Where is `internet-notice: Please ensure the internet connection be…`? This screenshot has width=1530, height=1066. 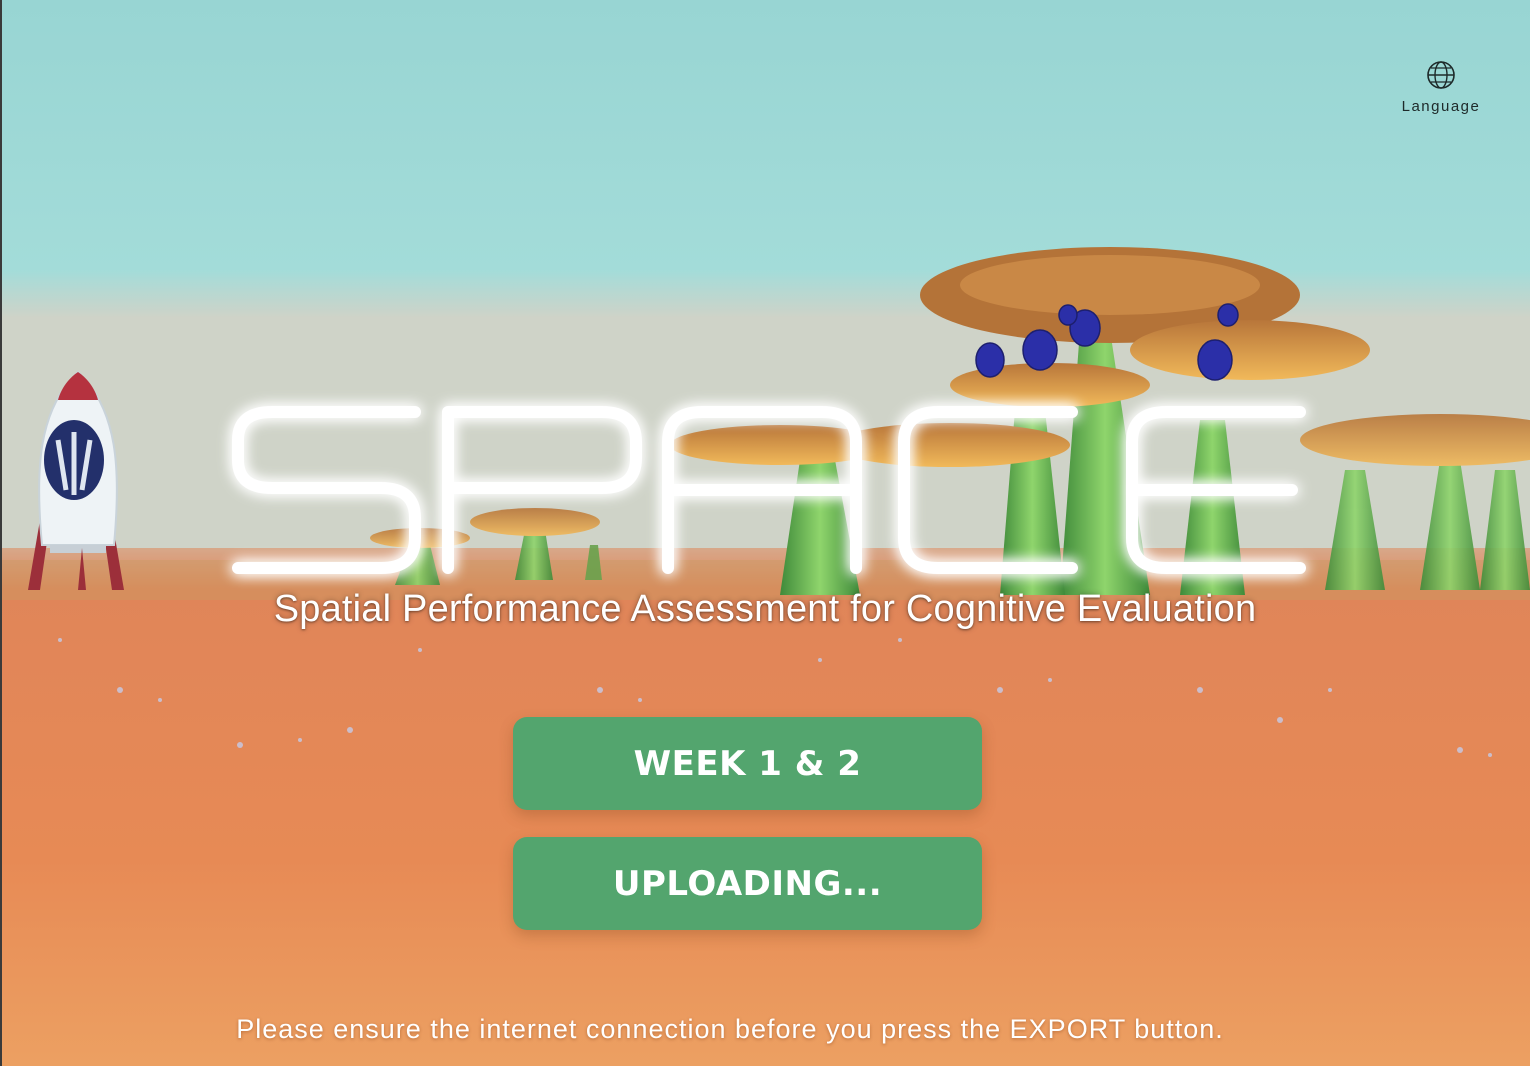 internet-notice: Please ensure the internet connection be… is located at coordinates (730, 1029).